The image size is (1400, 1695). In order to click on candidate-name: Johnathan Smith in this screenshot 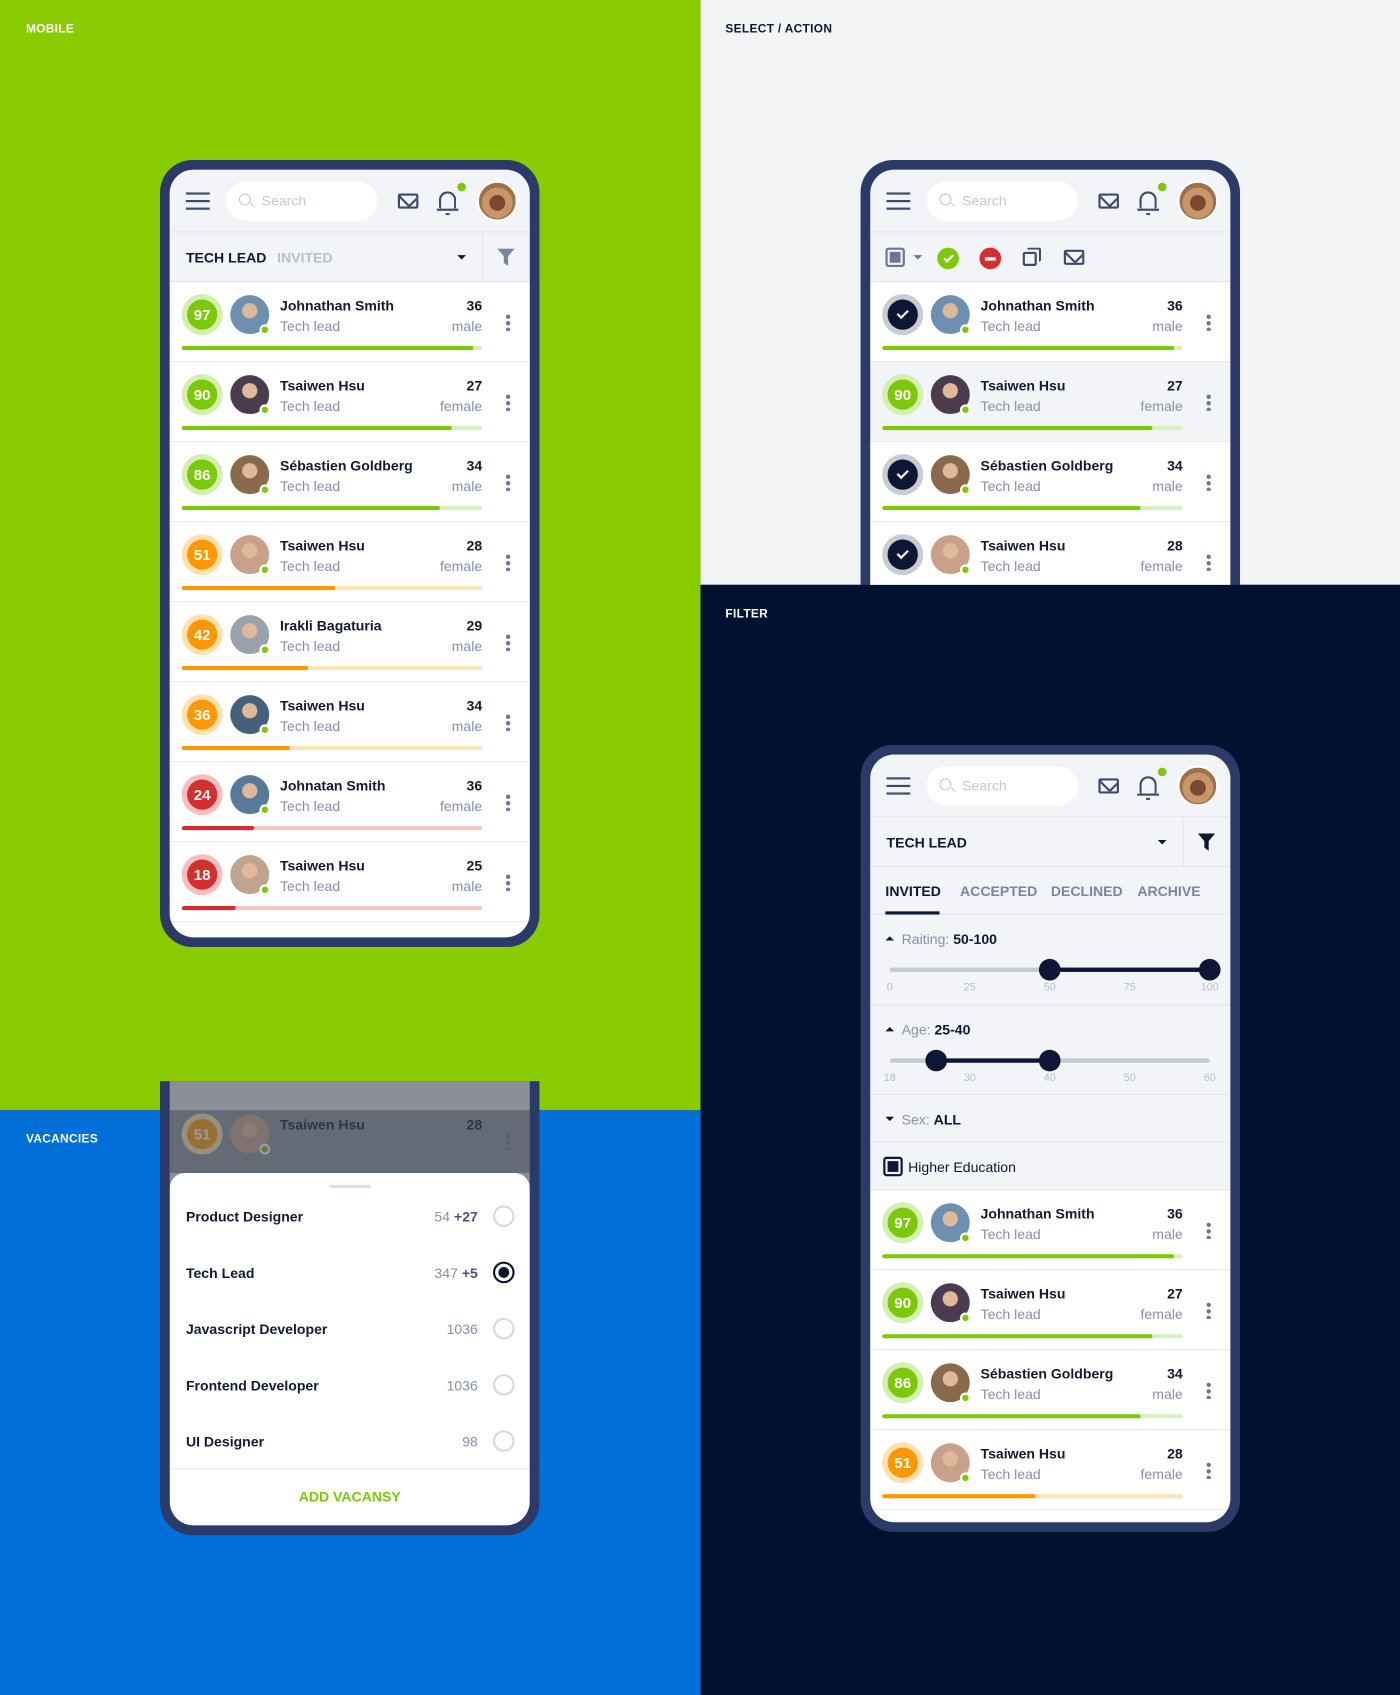, I will do `click(1037, 1213)`.